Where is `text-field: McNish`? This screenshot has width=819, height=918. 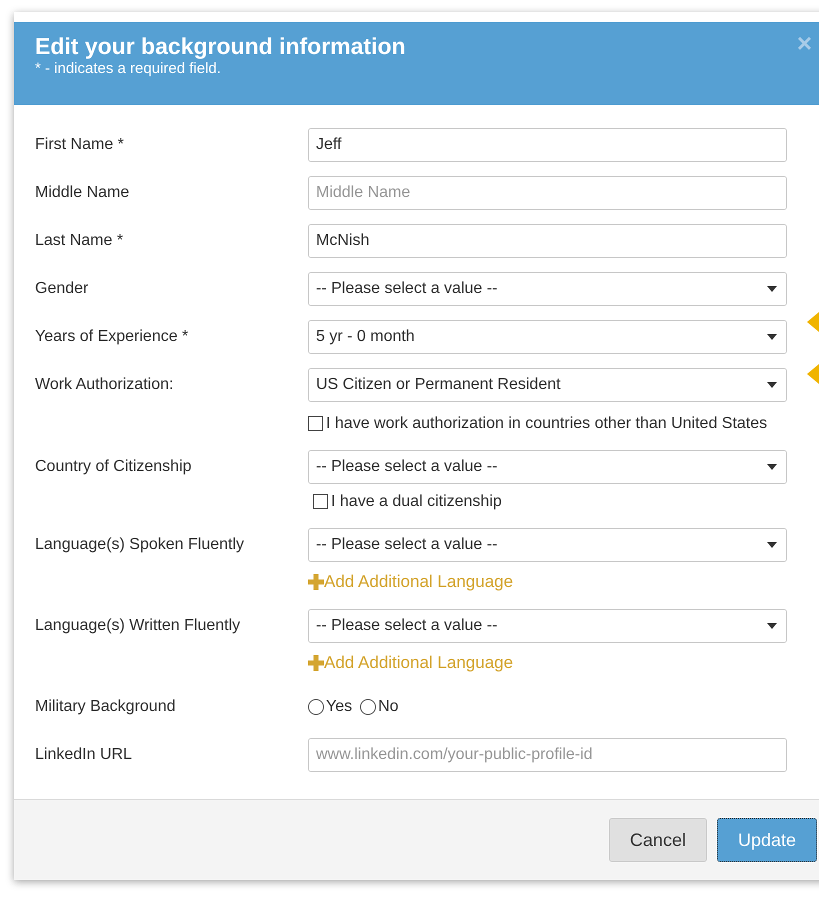 text-field: McNish is located at coordinates (547, 241).